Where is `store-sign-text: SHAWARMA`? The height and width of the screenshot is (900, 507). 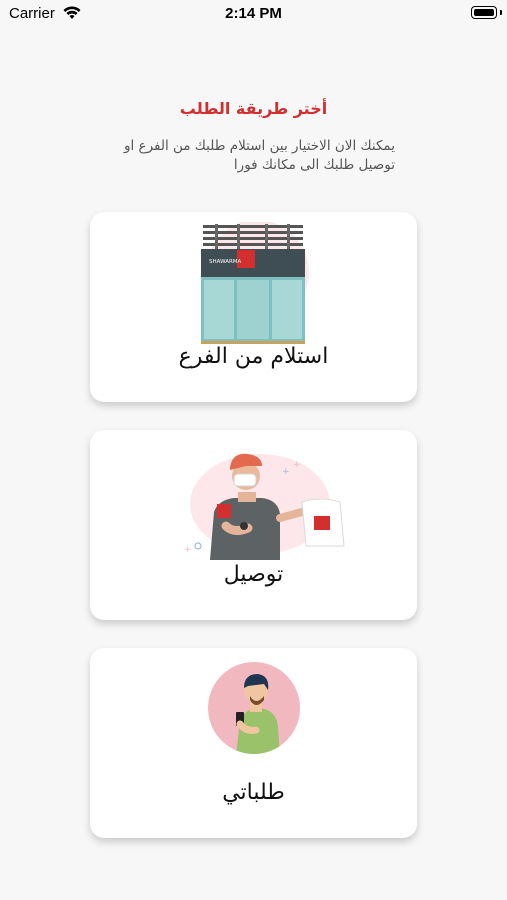 store-sign-text: SHAWARMA is located at coordinates (225, 262).